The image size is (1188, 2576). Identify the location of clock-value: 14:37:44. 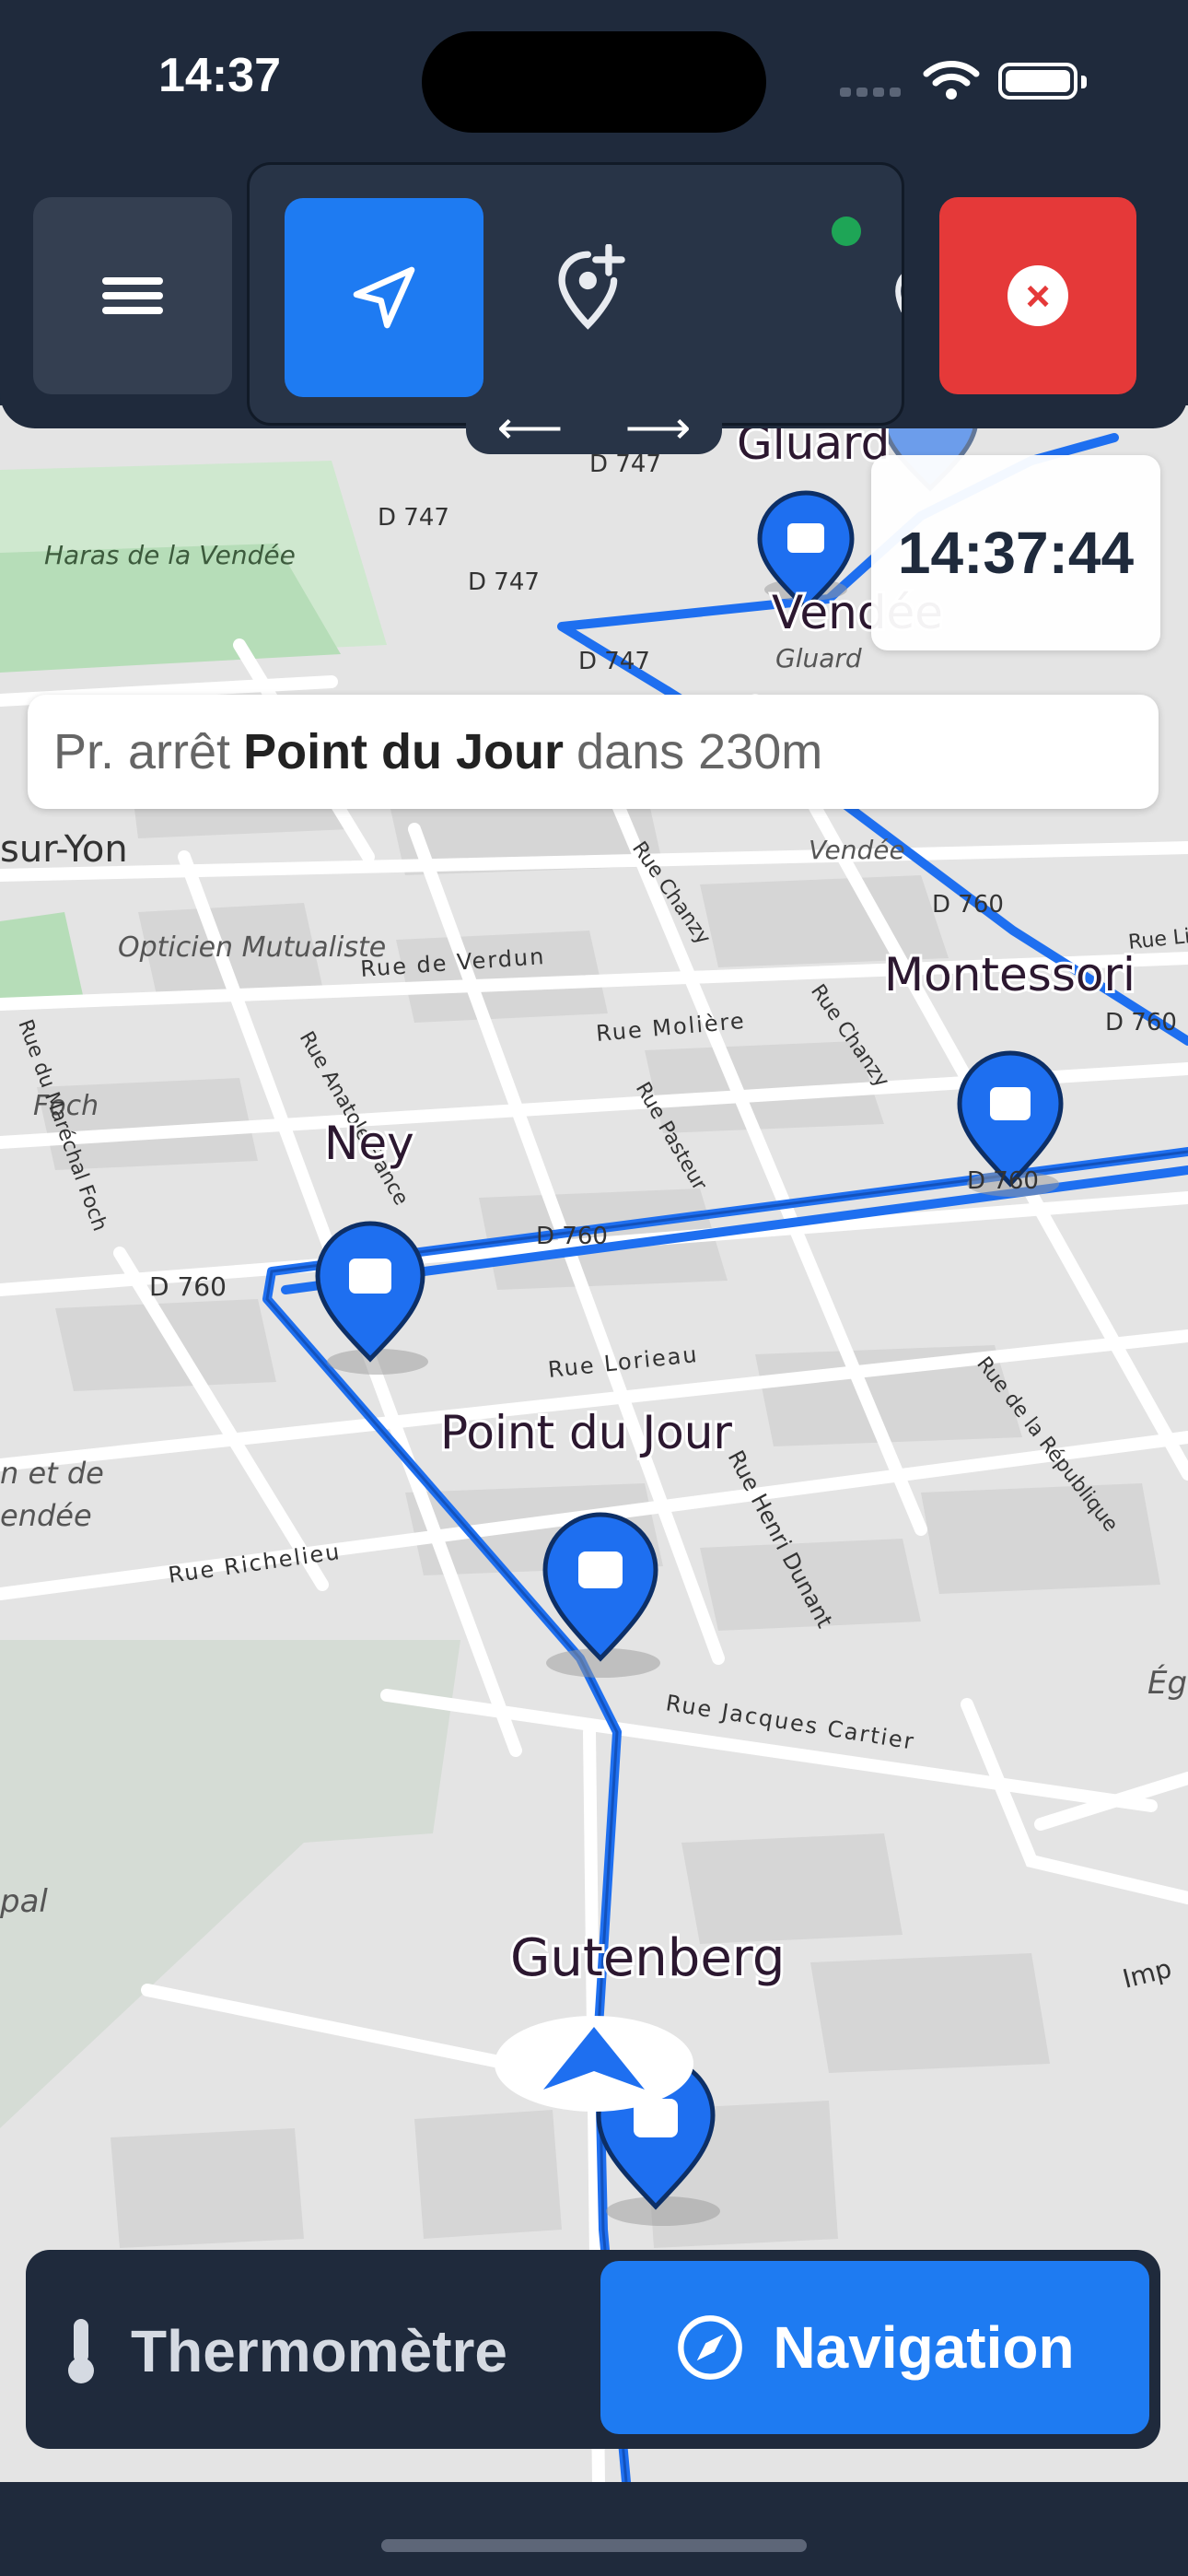
(1016, 553).